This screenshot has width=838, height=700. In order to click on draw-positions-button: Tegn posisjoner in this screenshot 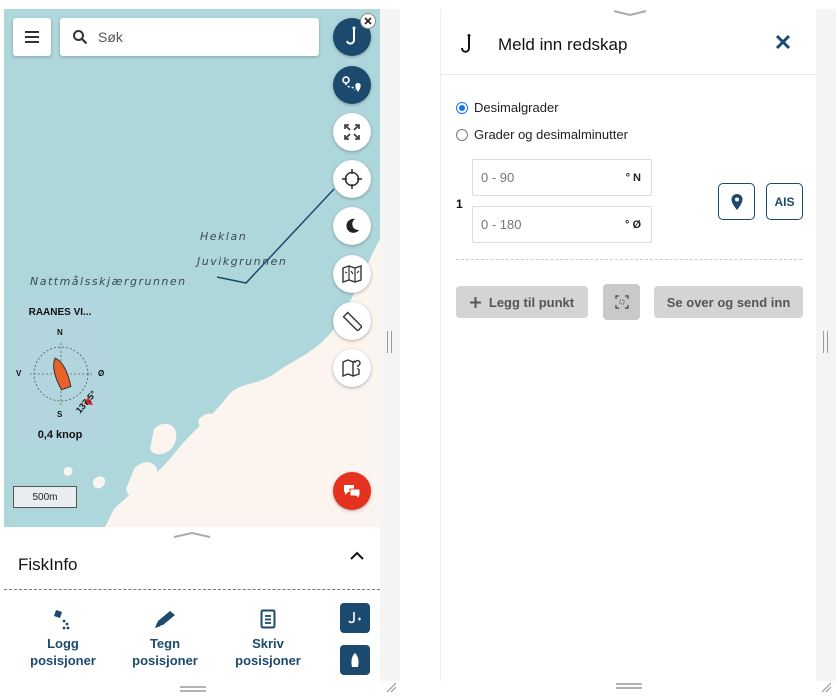, I will do `click(165, 638)`.